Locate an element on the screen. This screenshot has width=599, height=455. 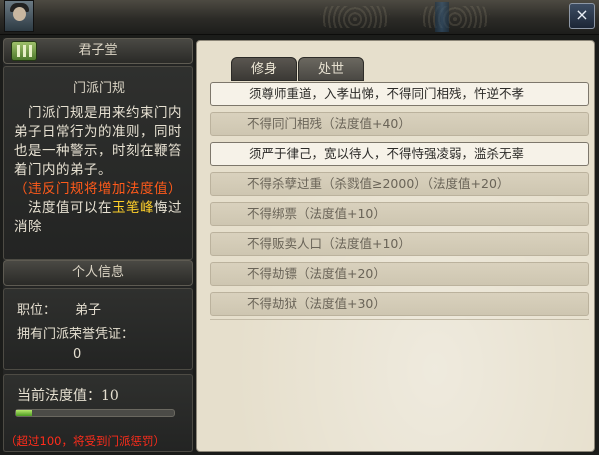
rule-item: 须尊师重道，入孝出悌，不得同门相残，忤逆不孝 is located at coordinates (399, 94).